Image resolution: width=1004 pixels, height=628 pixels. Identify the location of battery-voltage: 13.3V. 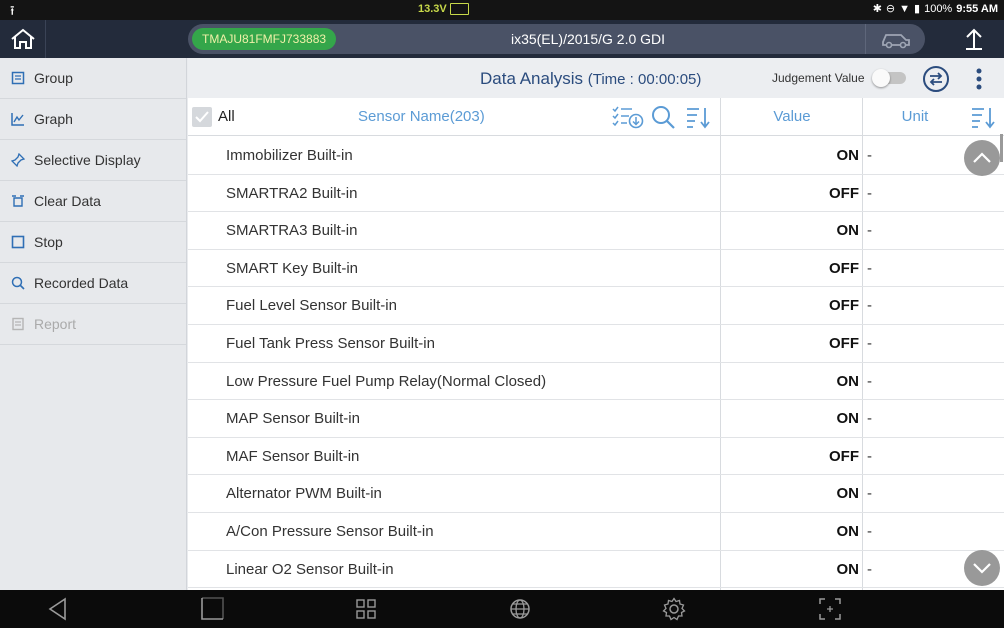
(432, 9).